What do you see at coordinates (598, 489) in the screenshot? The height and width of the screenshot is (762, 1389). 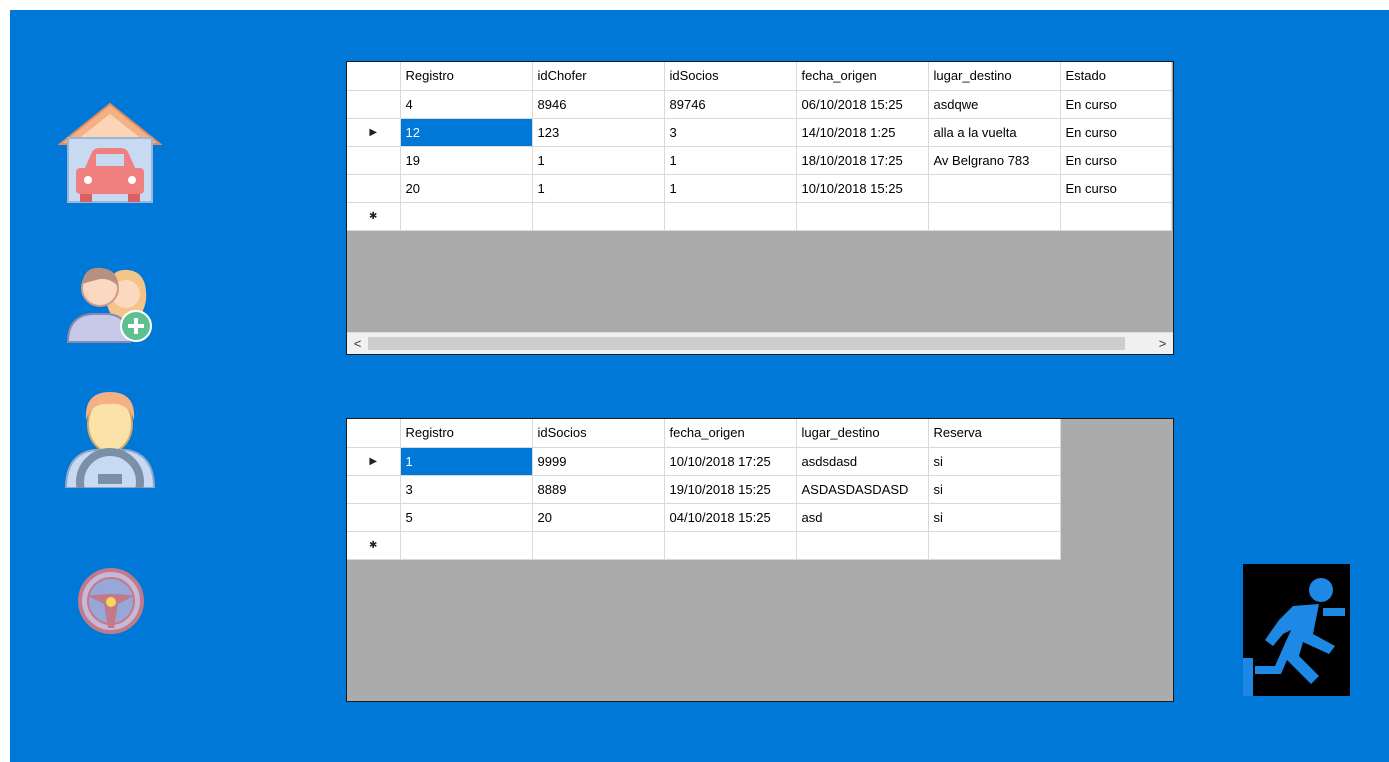 I see `cell: 8889` at bounding box center [598, 489].